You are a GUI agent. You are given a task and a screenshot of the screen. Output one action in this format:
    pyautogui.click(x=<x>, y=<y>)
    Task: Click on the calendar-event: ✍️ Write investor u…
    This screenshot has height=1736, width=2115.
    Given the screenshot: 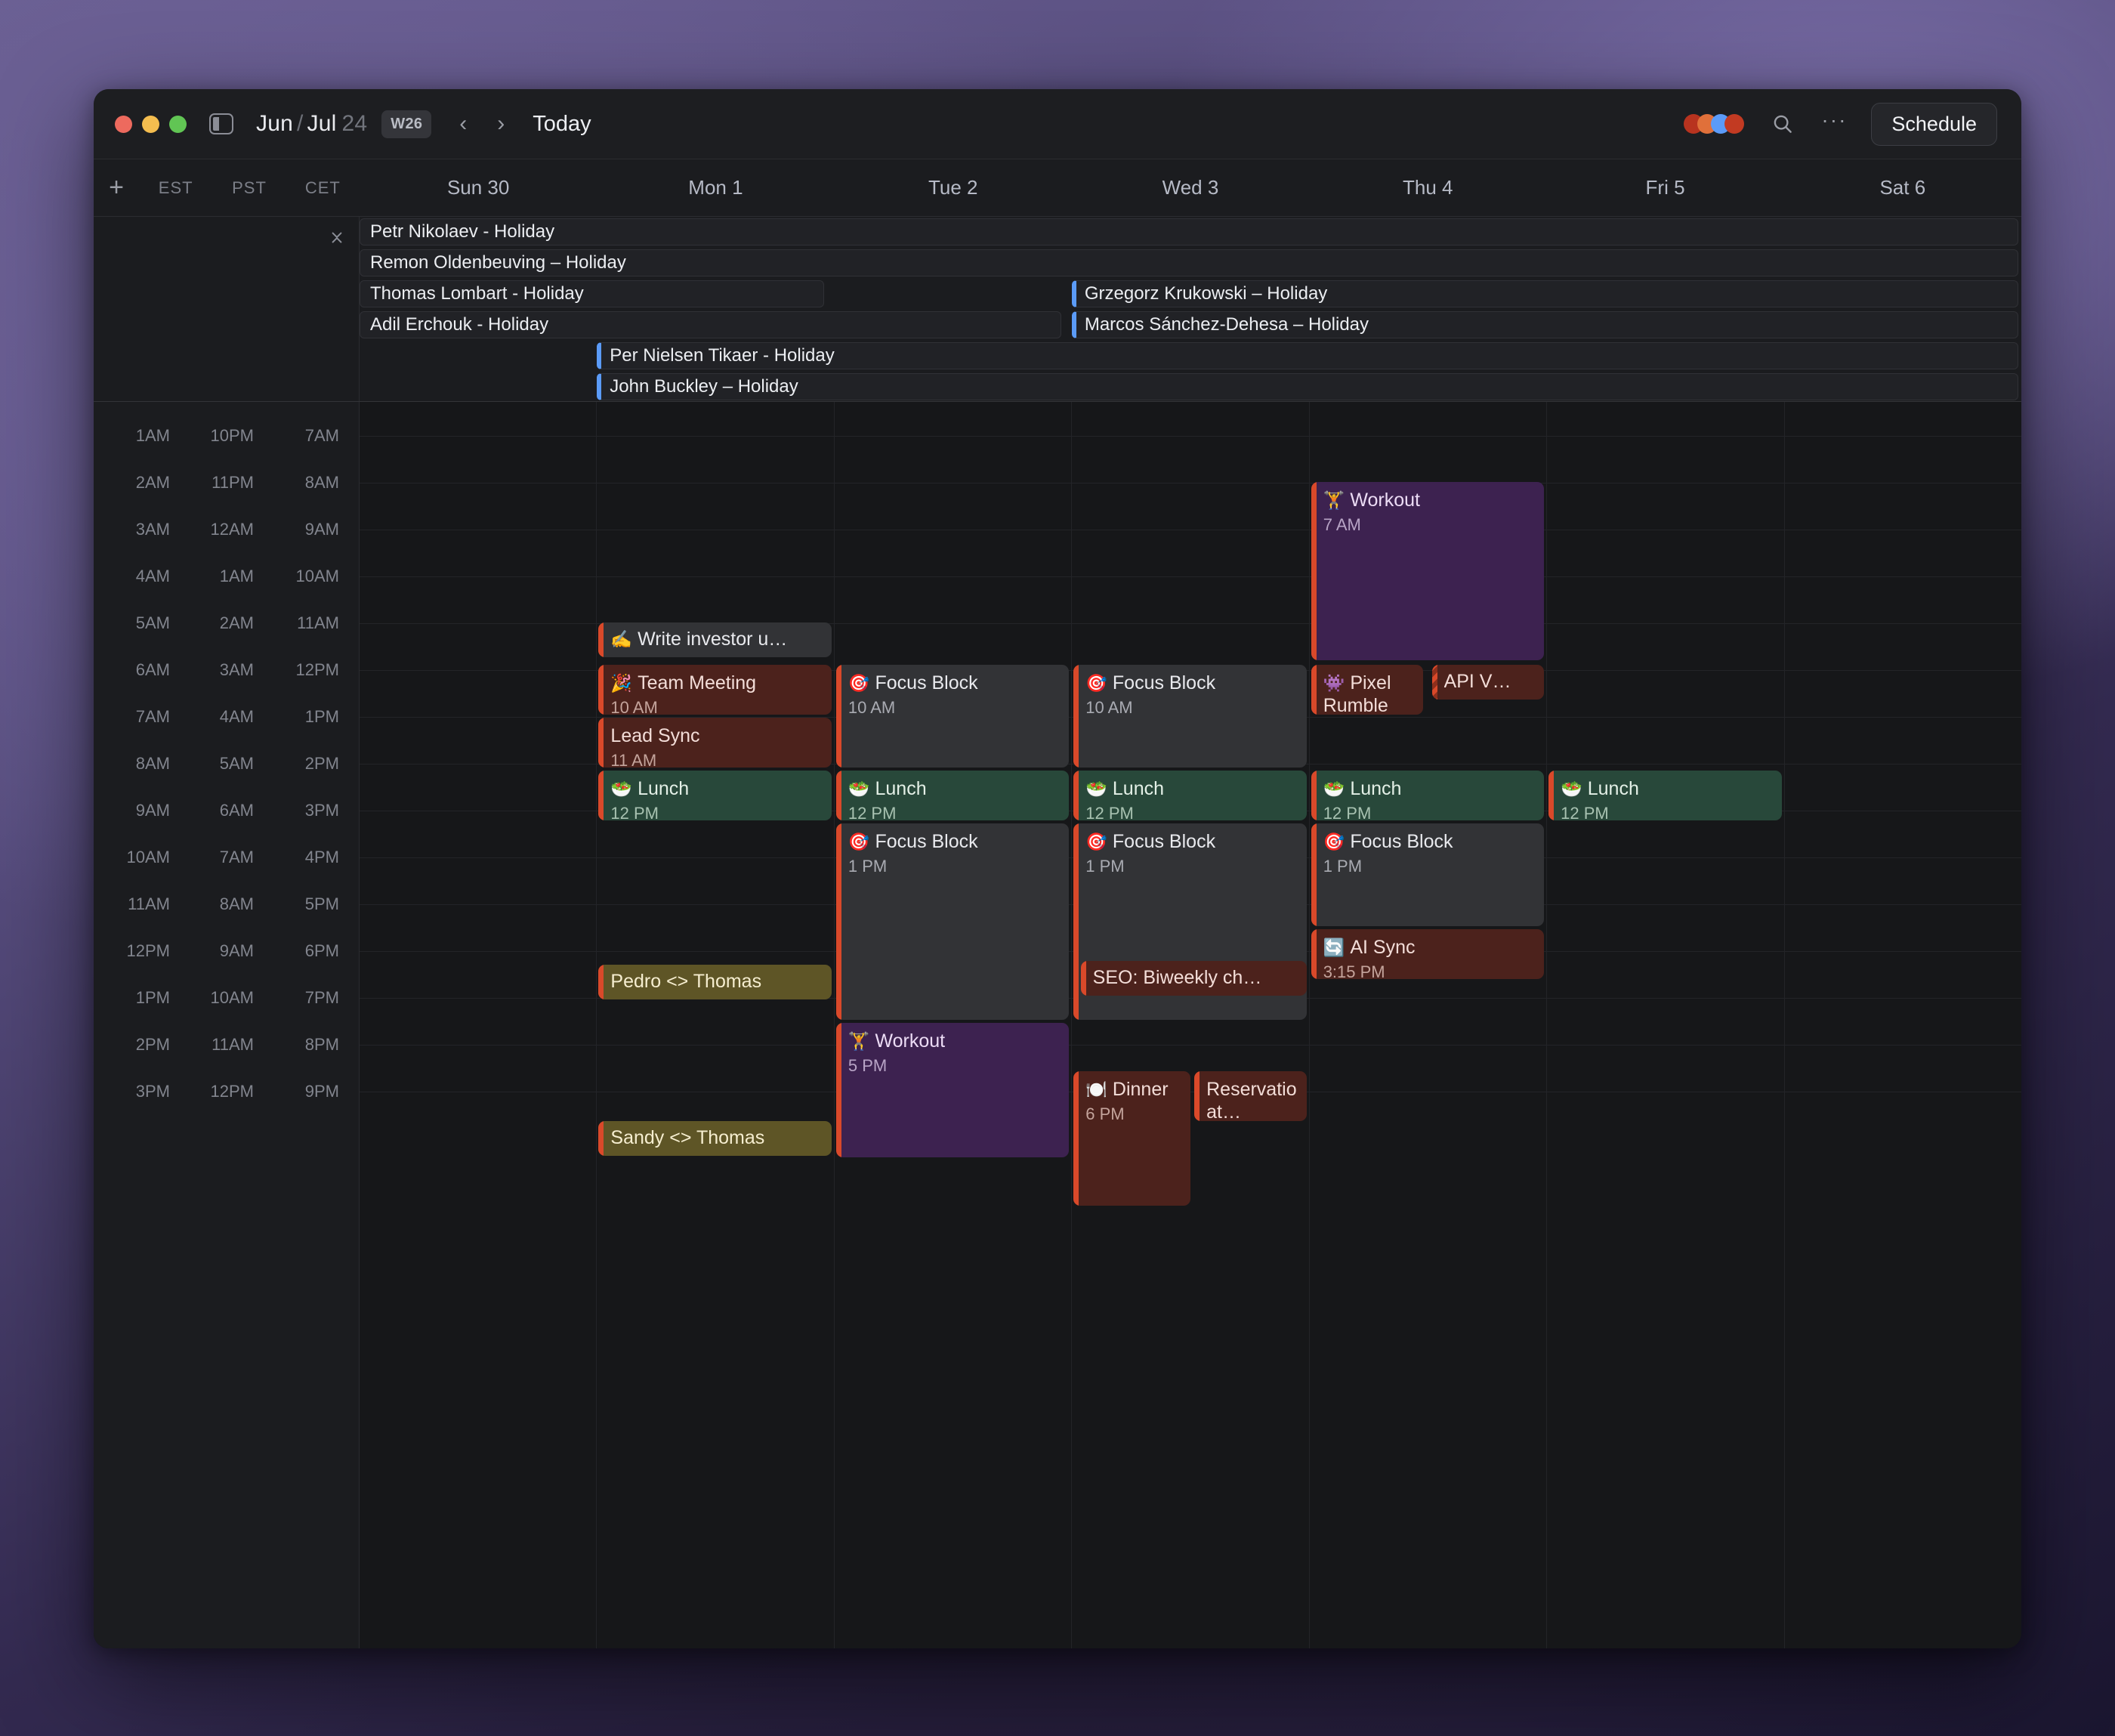 What is the action you would take?
    pyautogui.click(x=715, y=639)
    